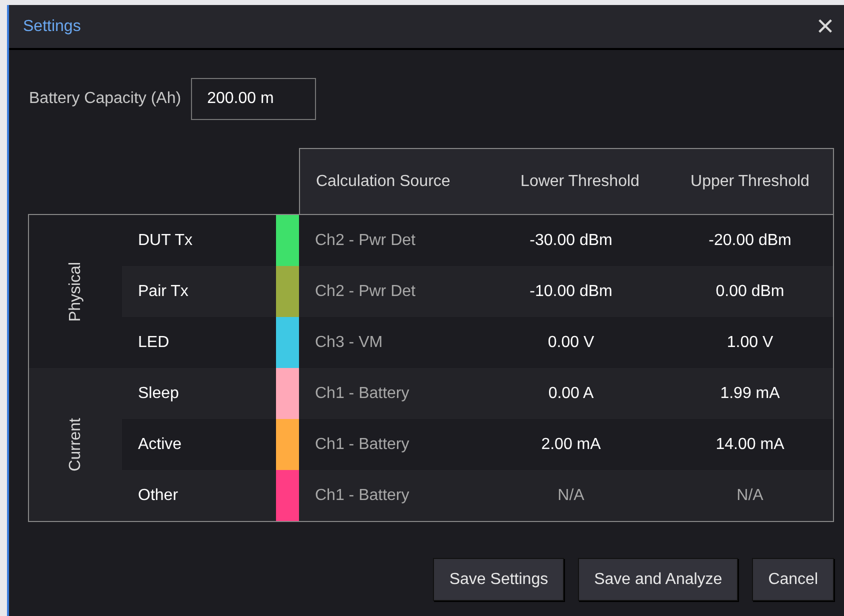 This screenshot has width=844, height=616. I want to click on table-cell-text: -10.00 dBm, so click(571, 292).